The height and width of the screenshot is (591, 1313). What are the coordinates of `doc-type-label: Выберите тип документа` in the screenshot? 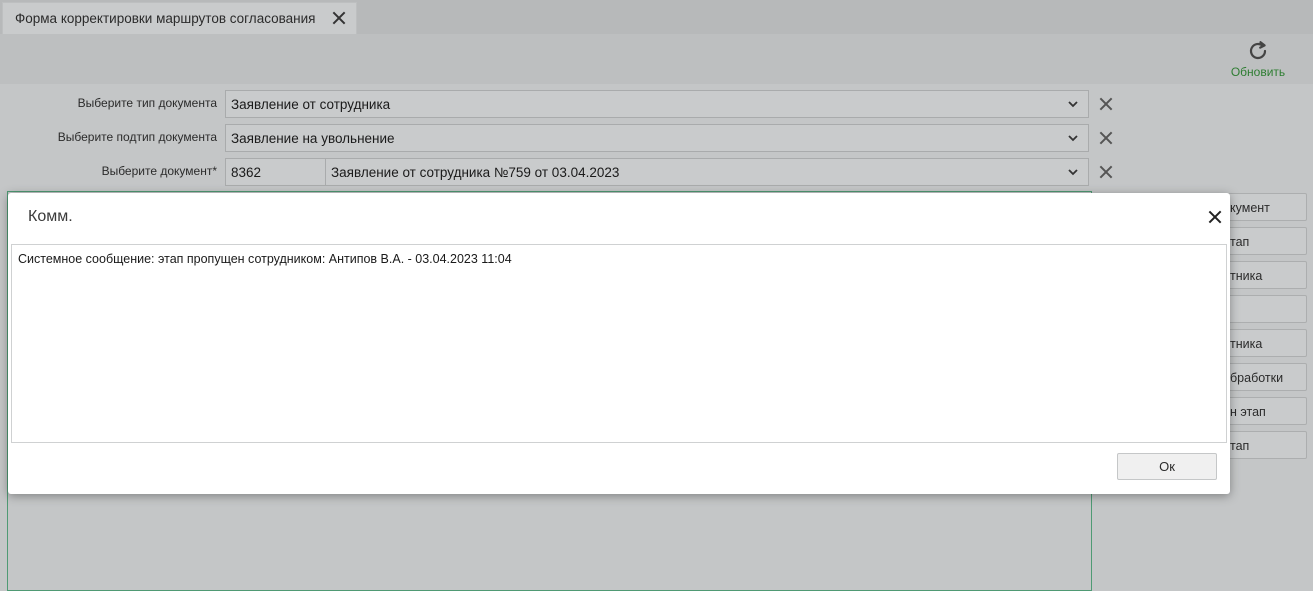 It's located at (147, 103).